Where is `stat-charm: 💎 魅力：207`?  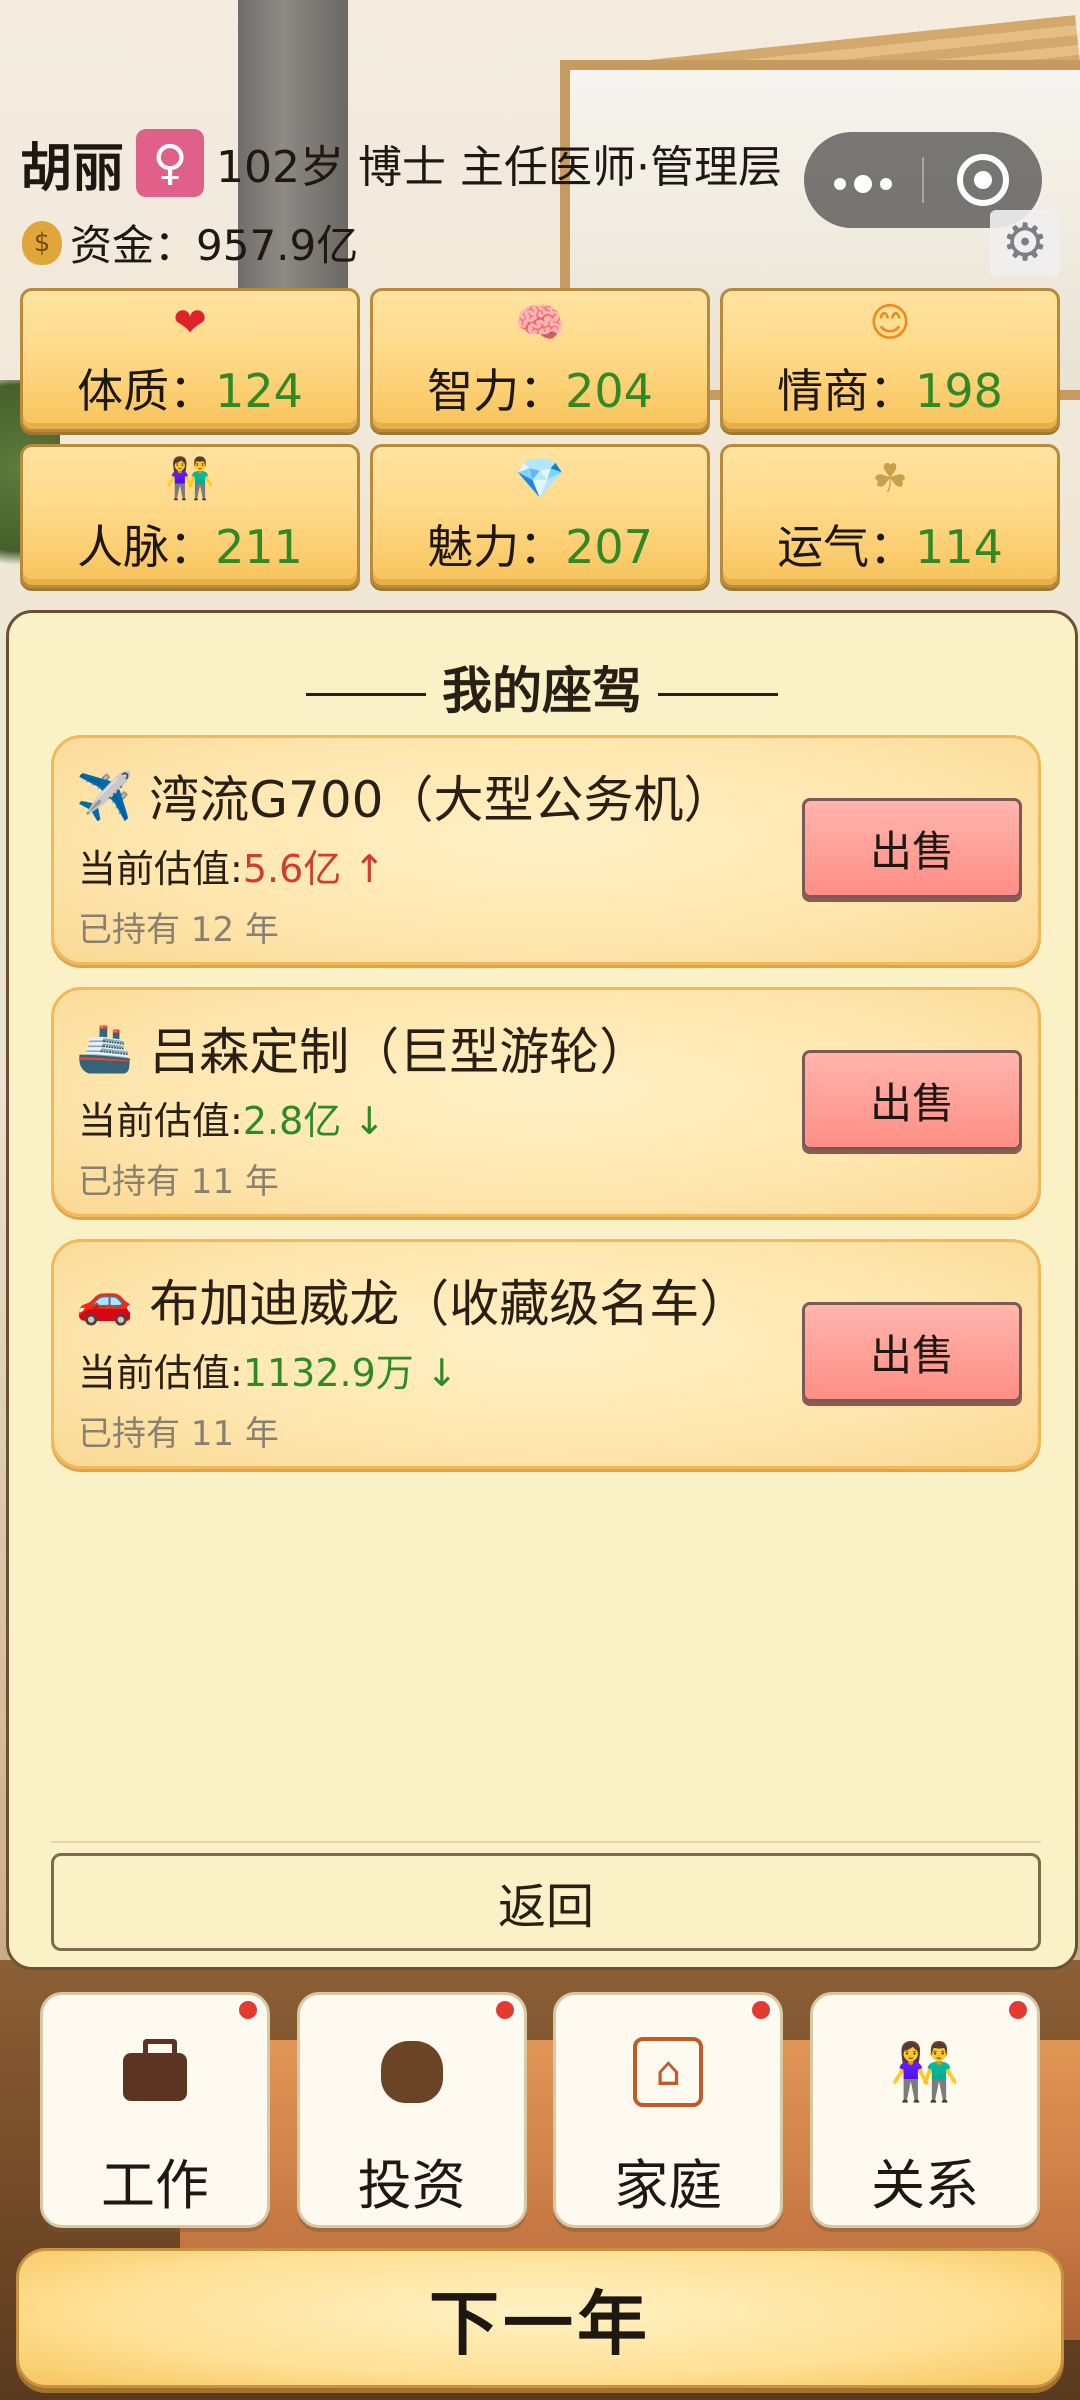
stat-charm: 💎 魅力：207 is located at coordinates (540, 516).